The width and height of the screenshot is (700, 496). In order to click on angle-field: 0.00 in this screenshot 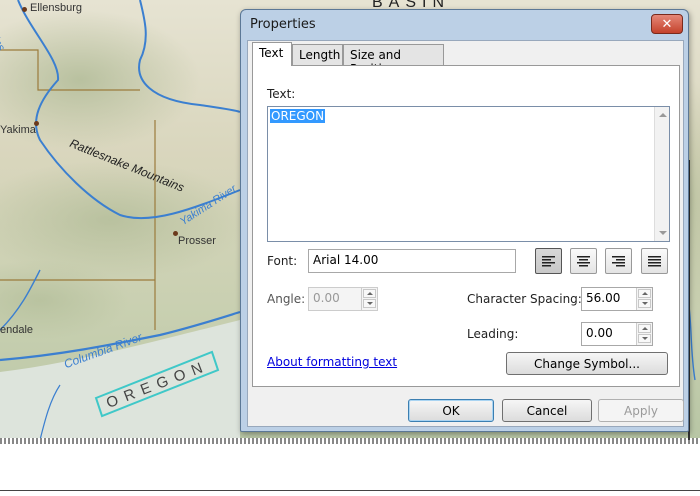, I will do `click(343, 299)`.